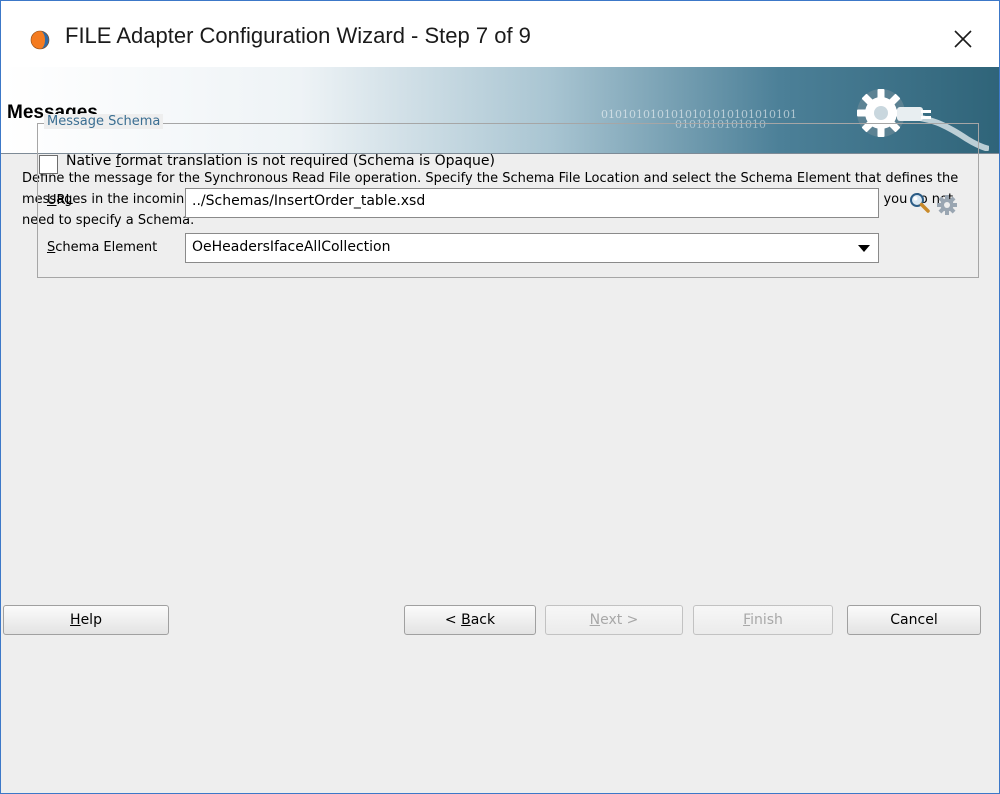  What do you see at coordinates (291, 247) in the screenshot?
I see `schema-element-value: OeHeadersIfaceAllCollection` at bounding box center [291, 247].